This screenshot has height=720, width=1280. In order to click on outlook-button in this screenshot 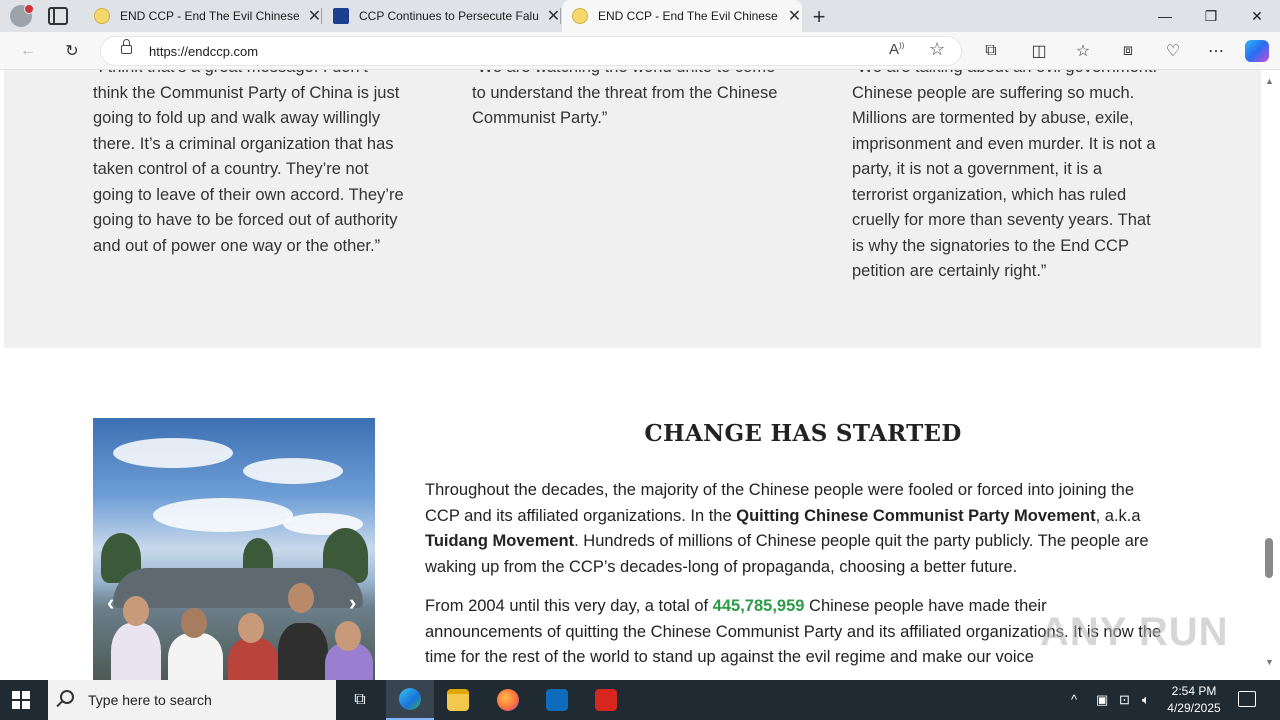, I will do `click(557, 700)`.